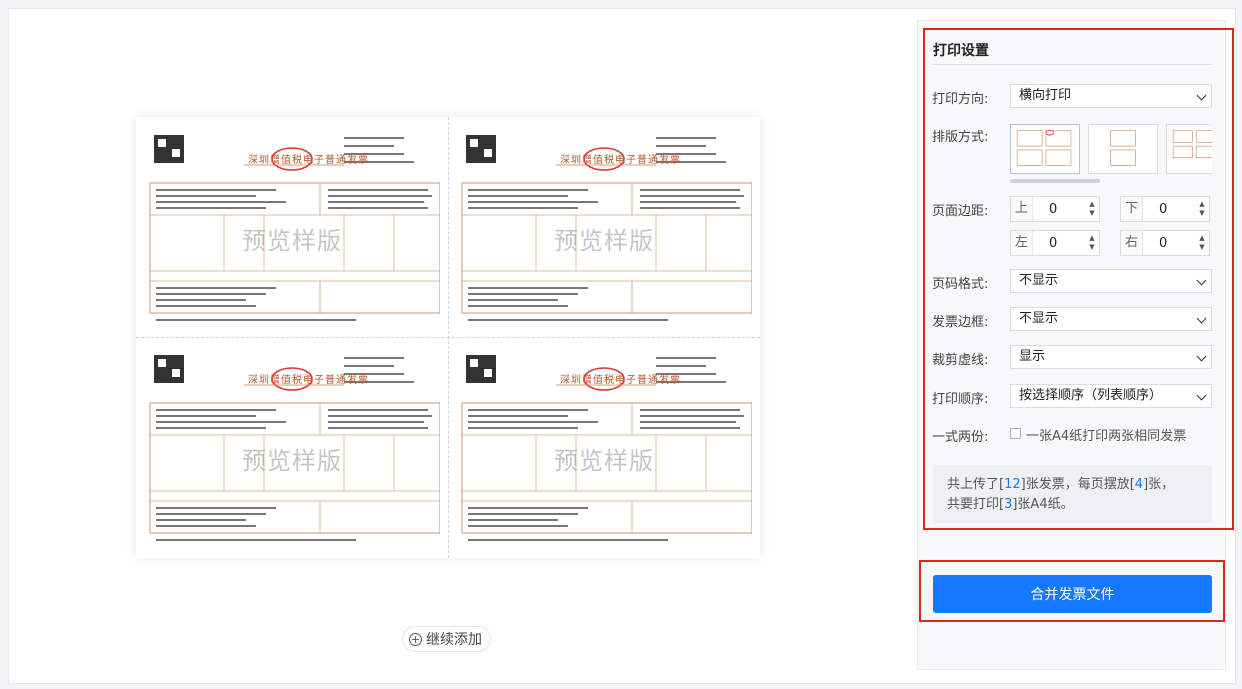 The height and width of the screenshot is (689, 1242). Describe the element at coordinates (1072, 494) in the screenshot. I see `print-summary: 共上传了[12]张发票，每页摆放[4]张， 共要打印[3]张A4纸。` at that location.